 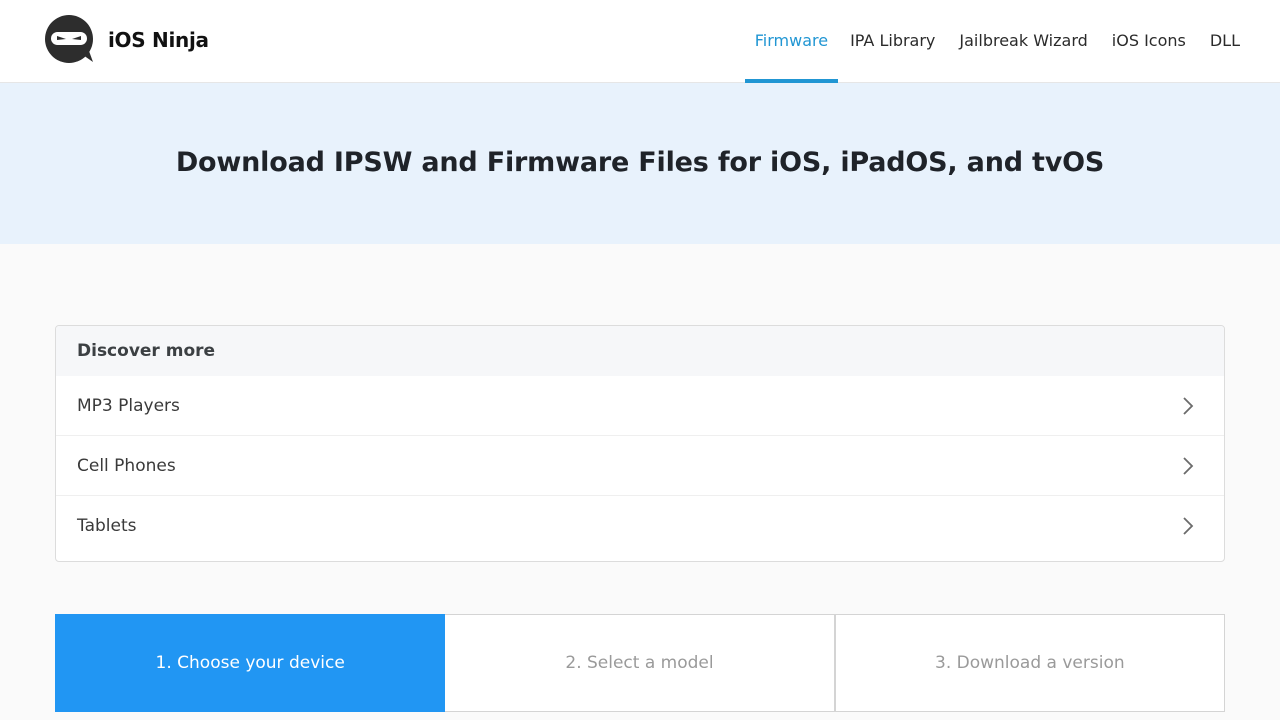 I want to click on discover-item-cell-phones: Cell Phones, so click(x=640, y=466).